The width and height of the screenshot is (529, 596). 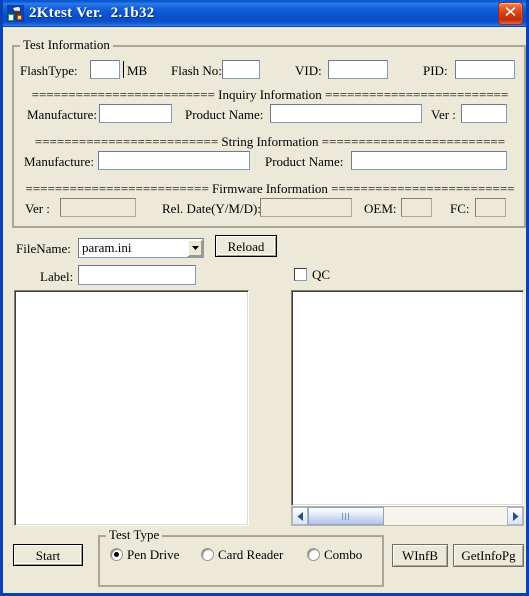 I want to click on scrollbar-thumb, so click(x=346, y=516).